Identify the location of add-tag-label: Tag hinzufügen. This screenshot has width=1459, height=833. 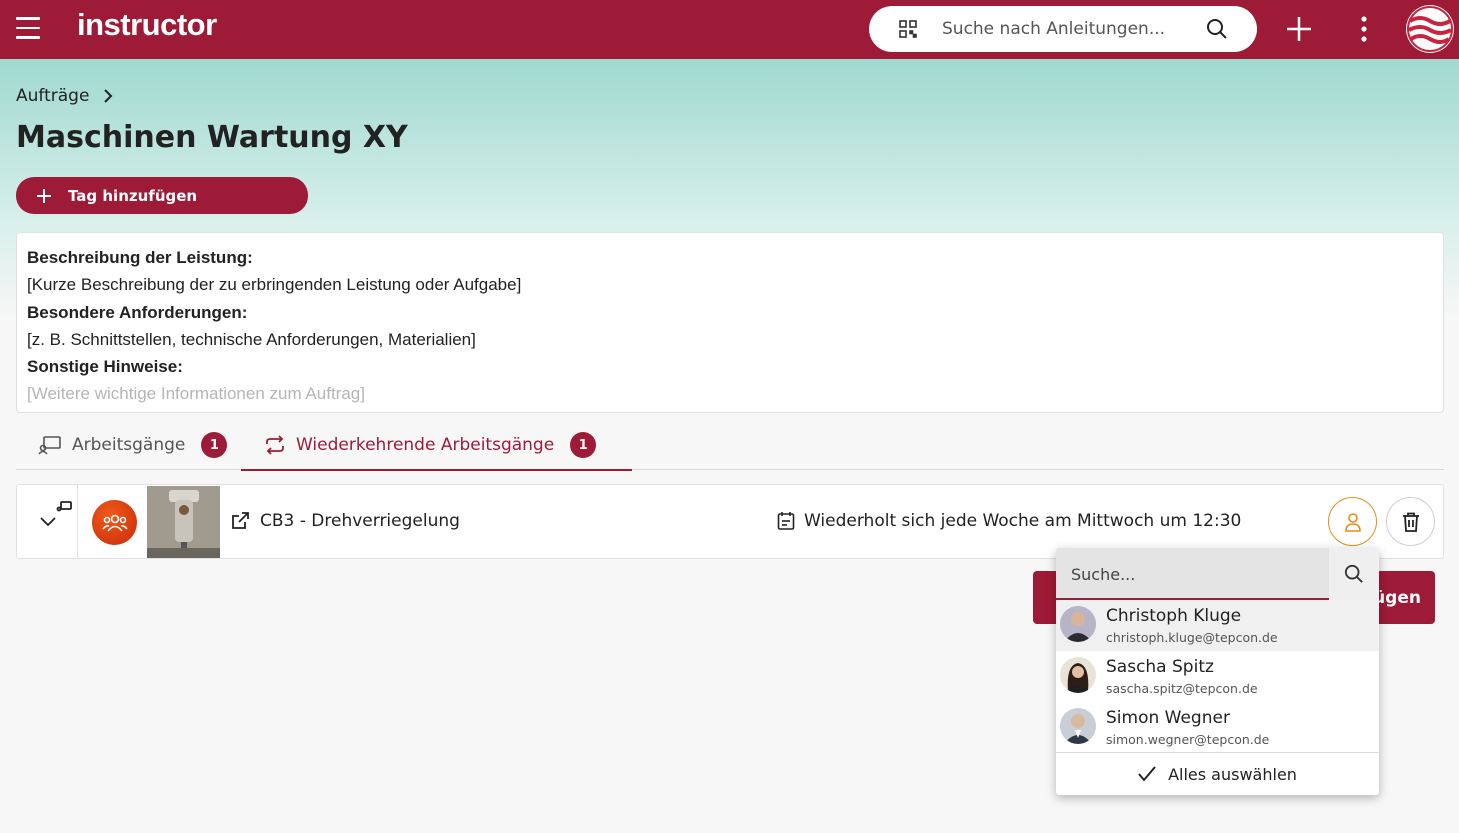
(133, 195).